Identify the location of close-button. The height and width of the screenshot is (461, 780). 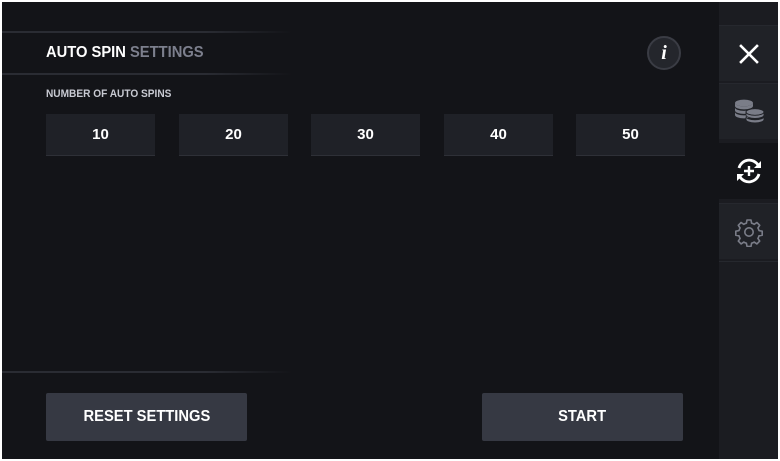
(748, 53).